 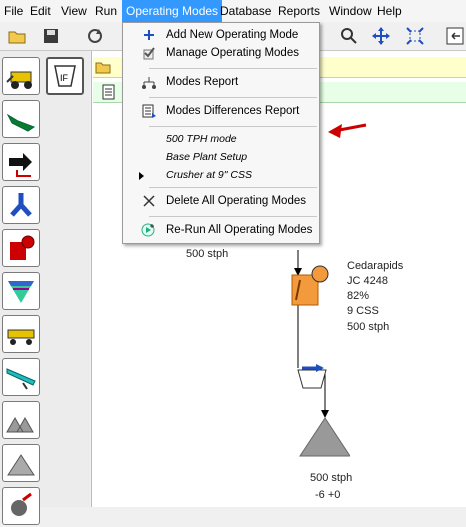 What do you see at coordinates (389, 11) in the screenshot?
I see `menu-help: Help` at bounding box center [389, 11].